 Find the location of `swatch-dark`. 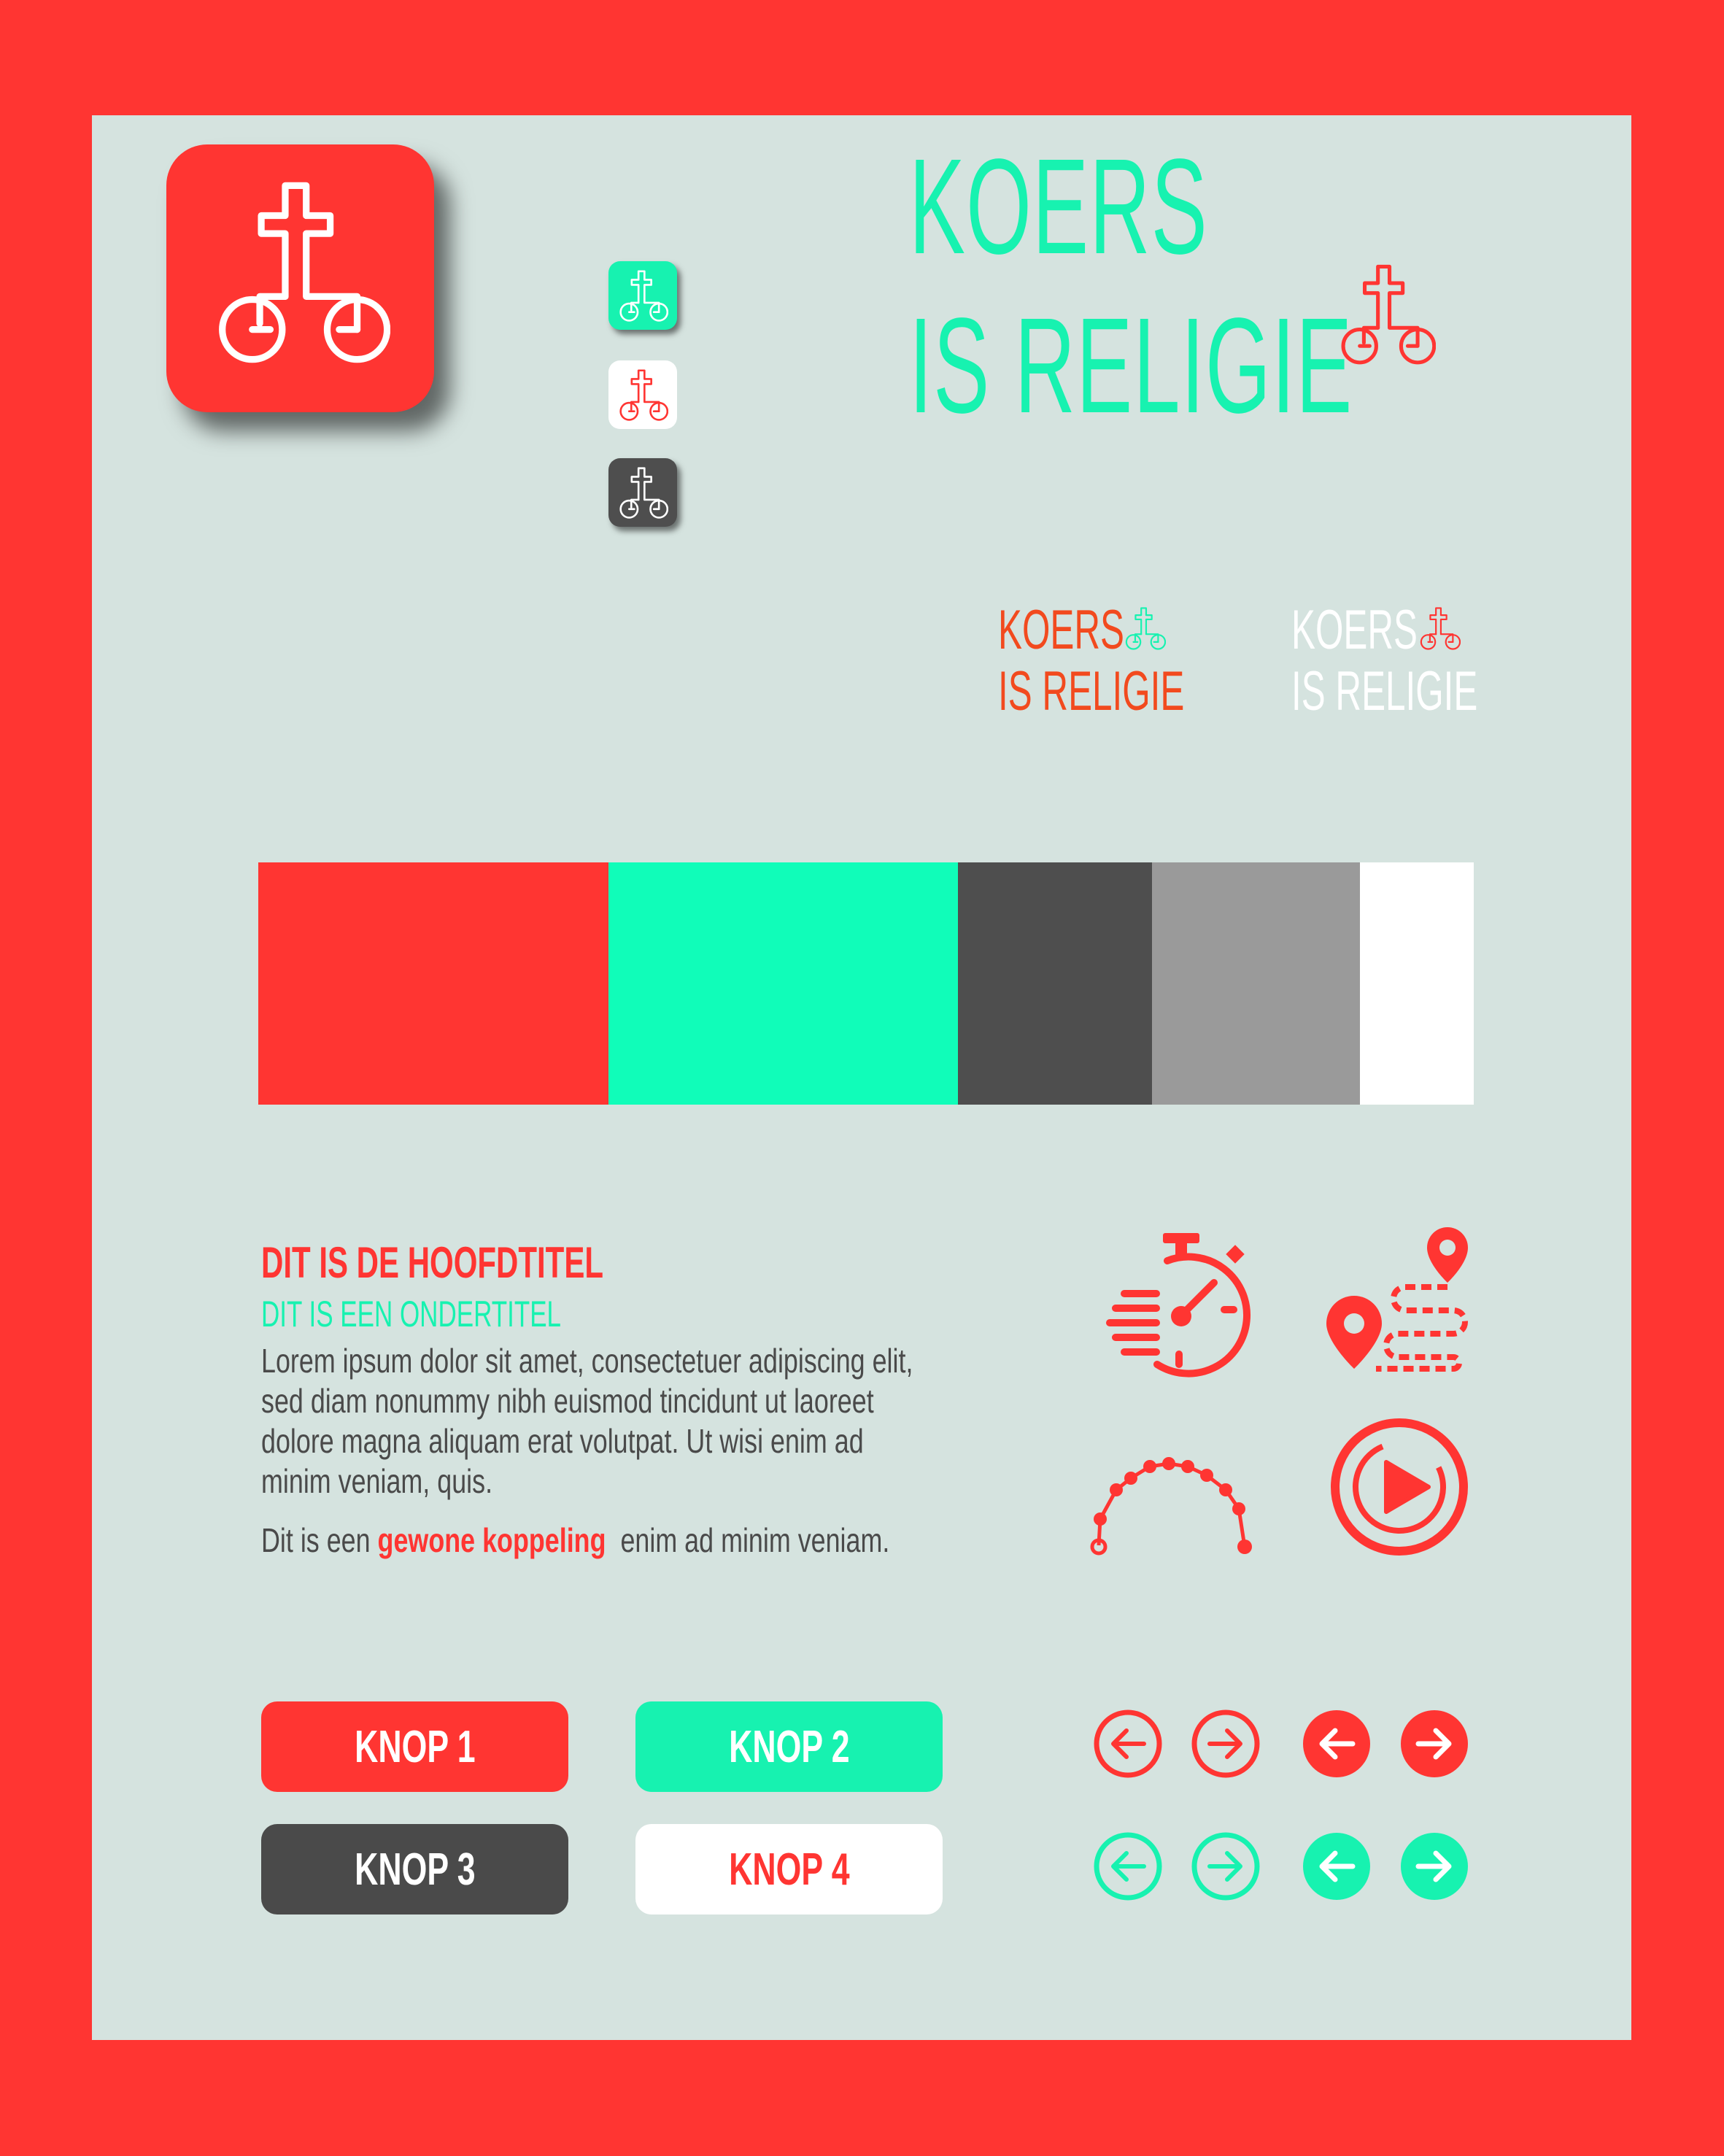

swatch-dark is located at coordinates (1055, 983).